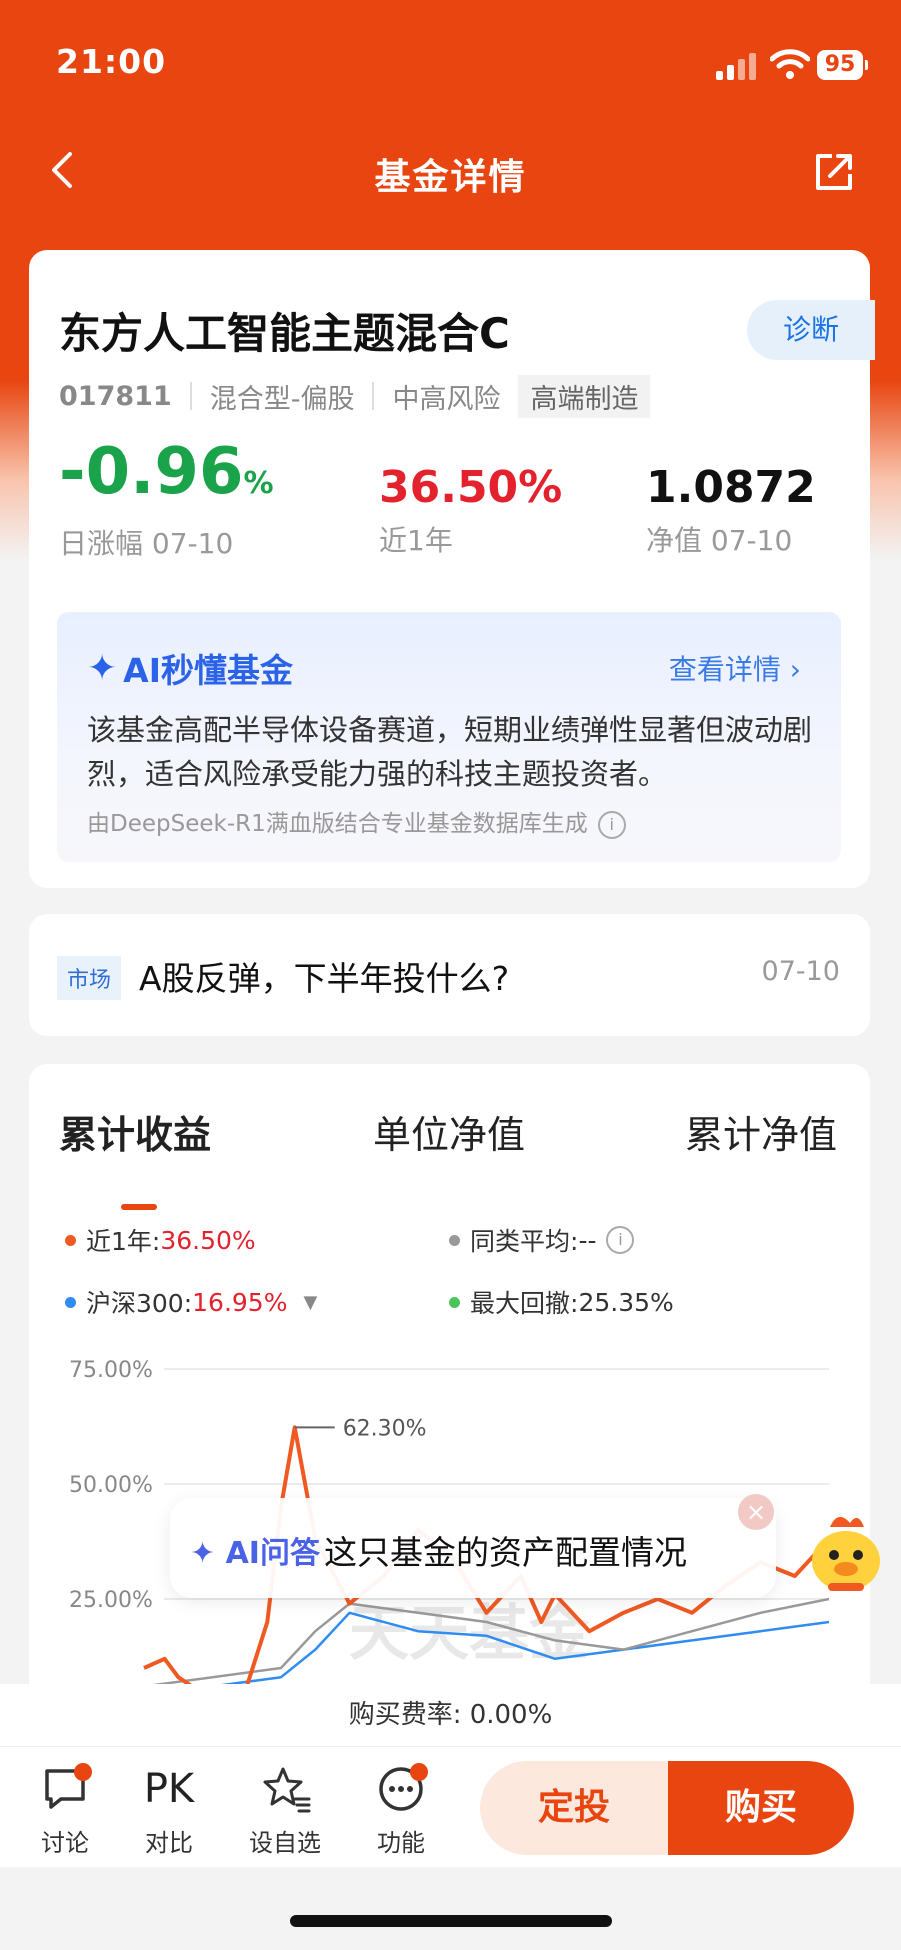  I want to click on day-change-stat: -0.96% 日涨幅 07-10, so click(166, 501).